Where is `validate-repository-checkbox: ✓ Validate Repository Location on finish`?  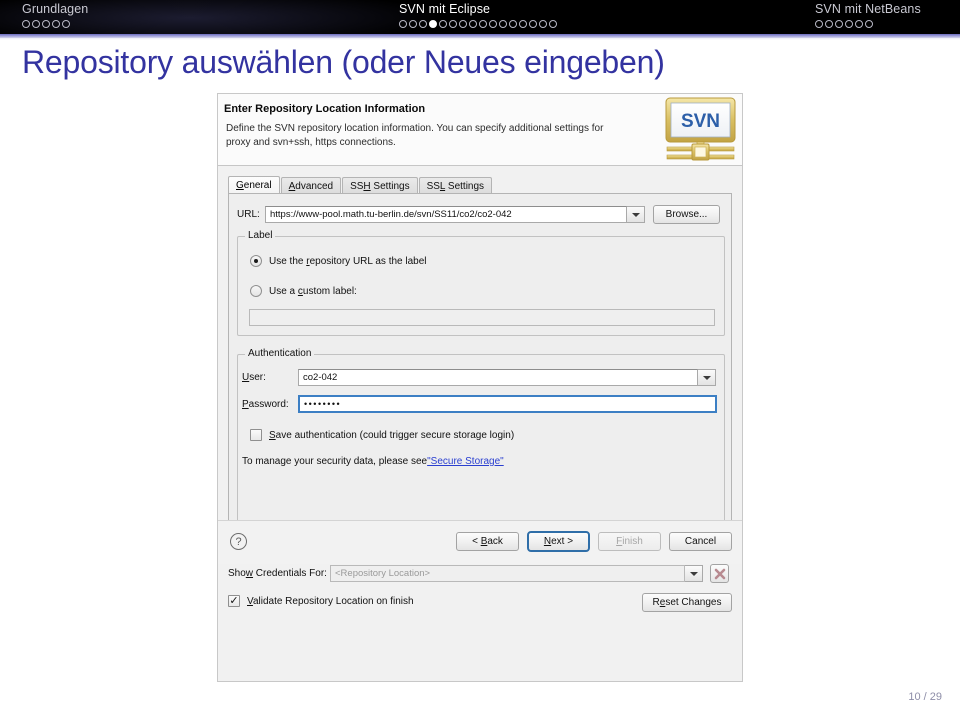
validate-repository-checkbox: ✓ Validate Repository Location on finish is located at coordinates (321, 601).